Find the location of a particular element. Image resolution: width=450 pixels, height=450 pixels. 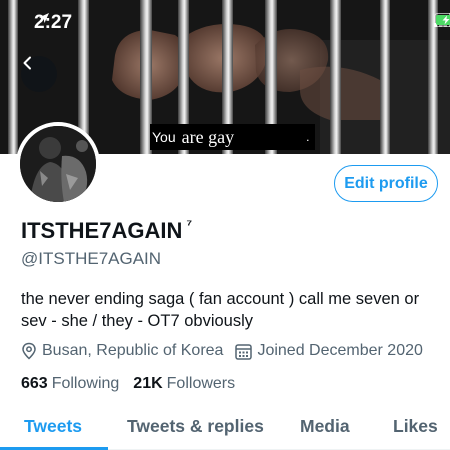

following-link: 663 Following is located at coordinates (70, 384).